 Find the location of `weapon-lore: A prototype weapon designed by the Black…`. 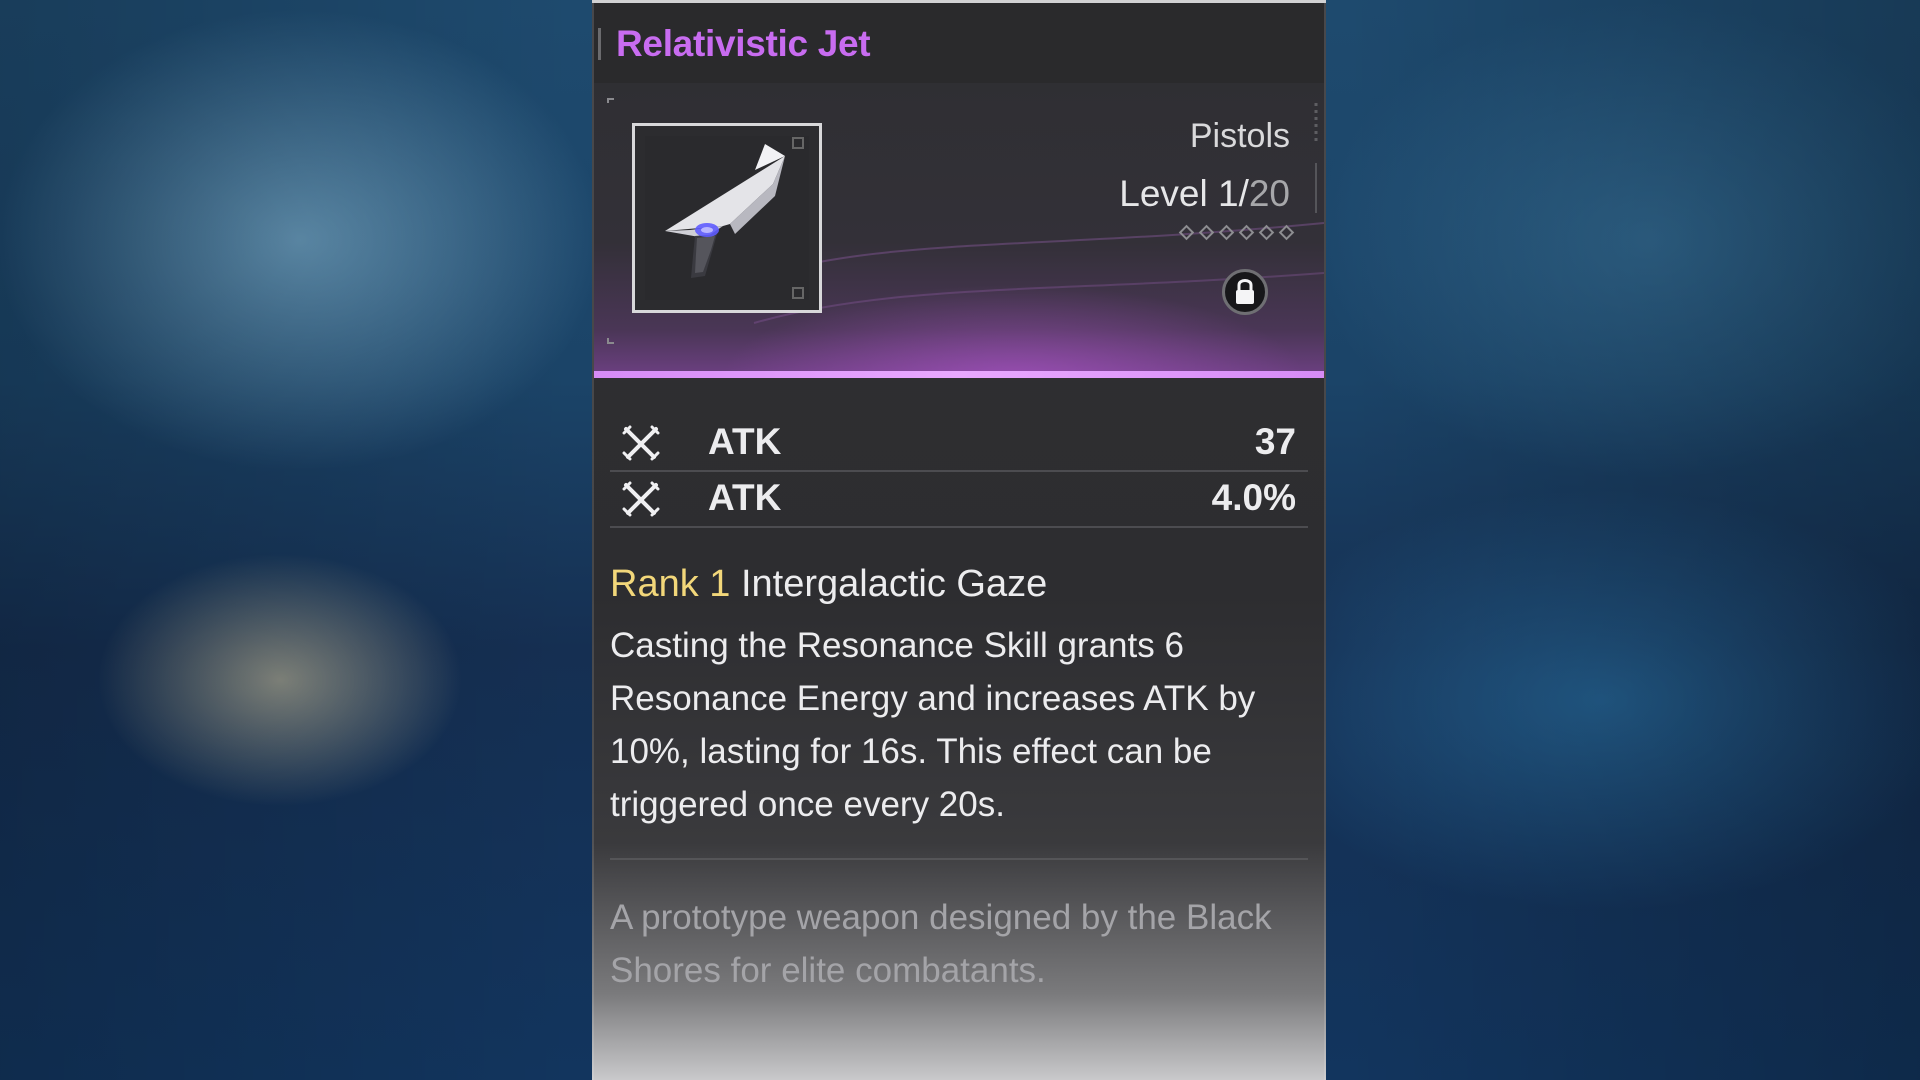

weapon-lore: A prototype weapon designed by the Black… is located at coordinates (941, 944).